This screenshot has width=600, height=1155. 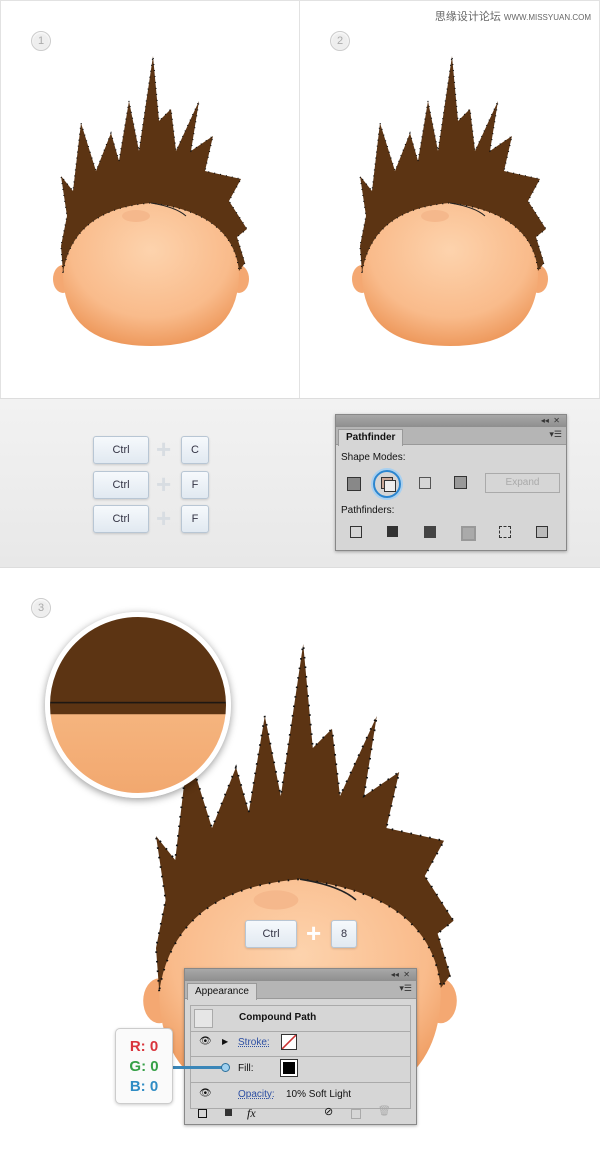 What do you see at coordinates (344, 934) in the screenshot?
I see `8-key: 8` at bounding box center [344, 934].